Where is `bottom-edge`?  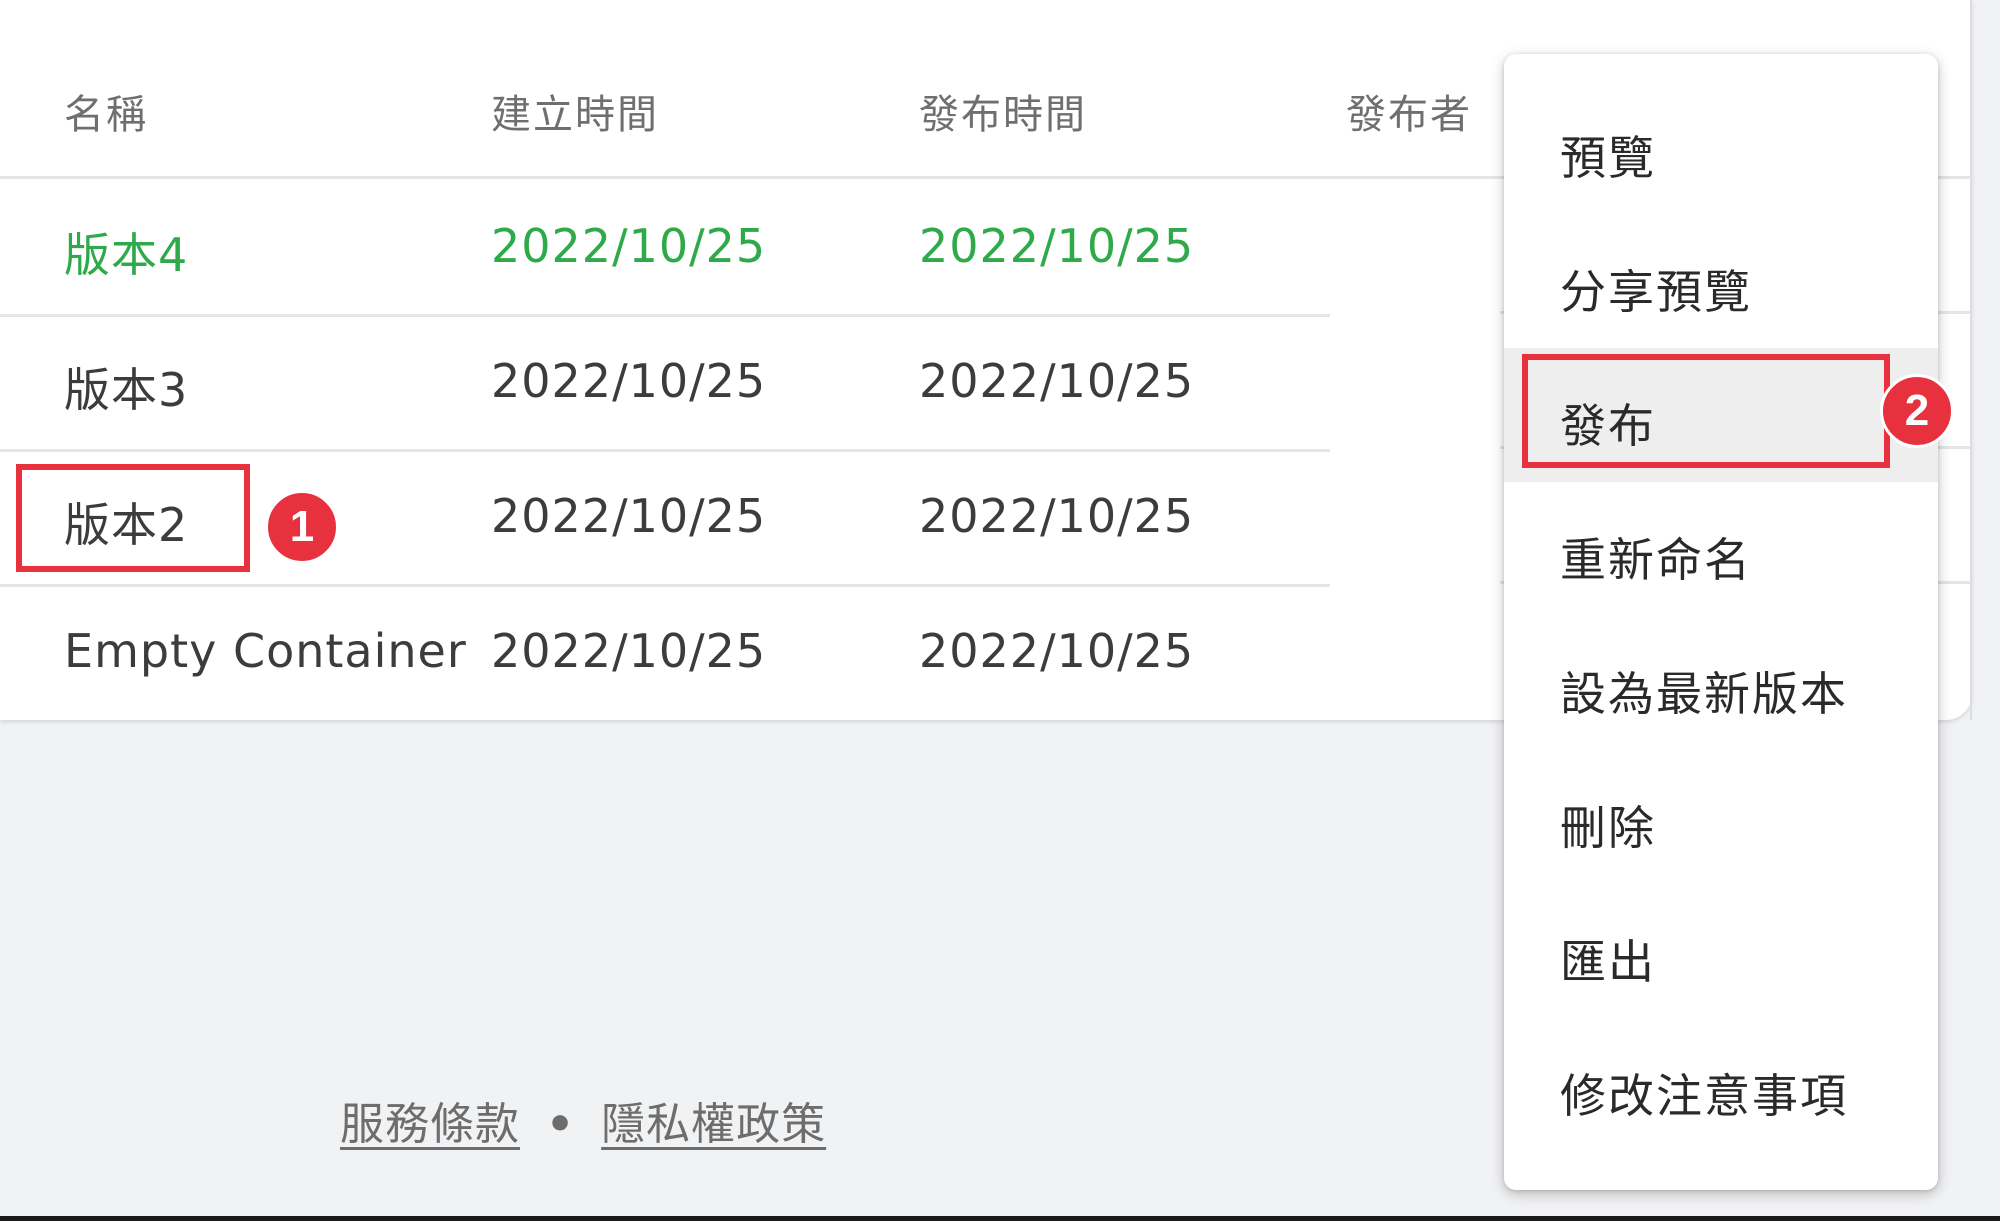 bottom-edge is located at coordinates (1000, 1218).